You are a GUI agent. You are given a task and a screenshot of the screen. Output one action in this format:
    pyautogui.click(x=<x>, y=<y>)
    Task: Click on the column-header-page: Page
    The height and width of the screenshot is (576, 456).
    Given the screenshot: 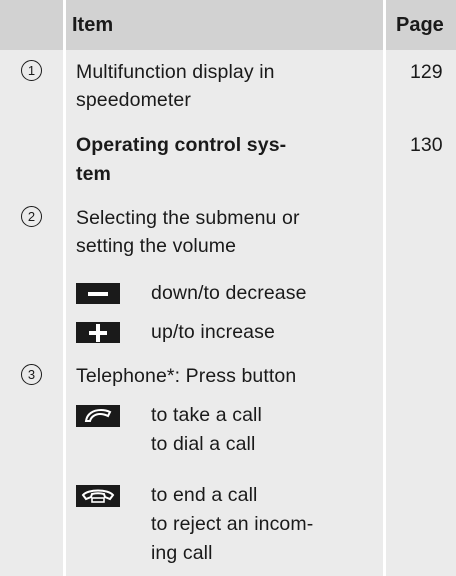 What is the action you would take?
    pyautogui.click(x=420, y=25)
    